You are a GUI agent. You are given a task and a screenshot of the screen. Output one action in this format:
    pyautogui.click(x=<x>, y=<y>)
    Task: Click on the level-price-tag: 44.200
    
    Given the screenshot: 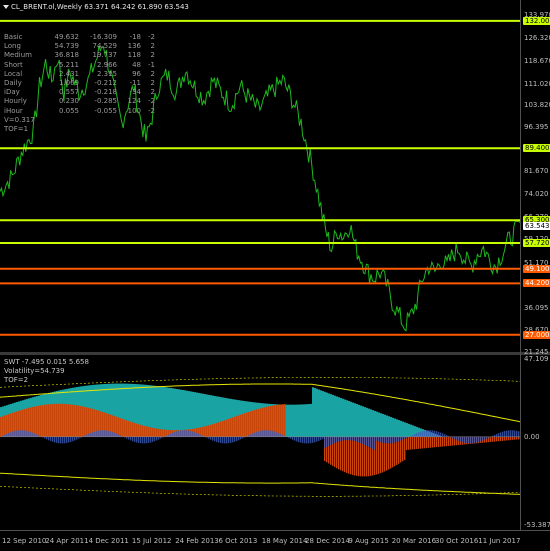 What is the action you would take?
    pyautogui.click(x=536, y=283)
    